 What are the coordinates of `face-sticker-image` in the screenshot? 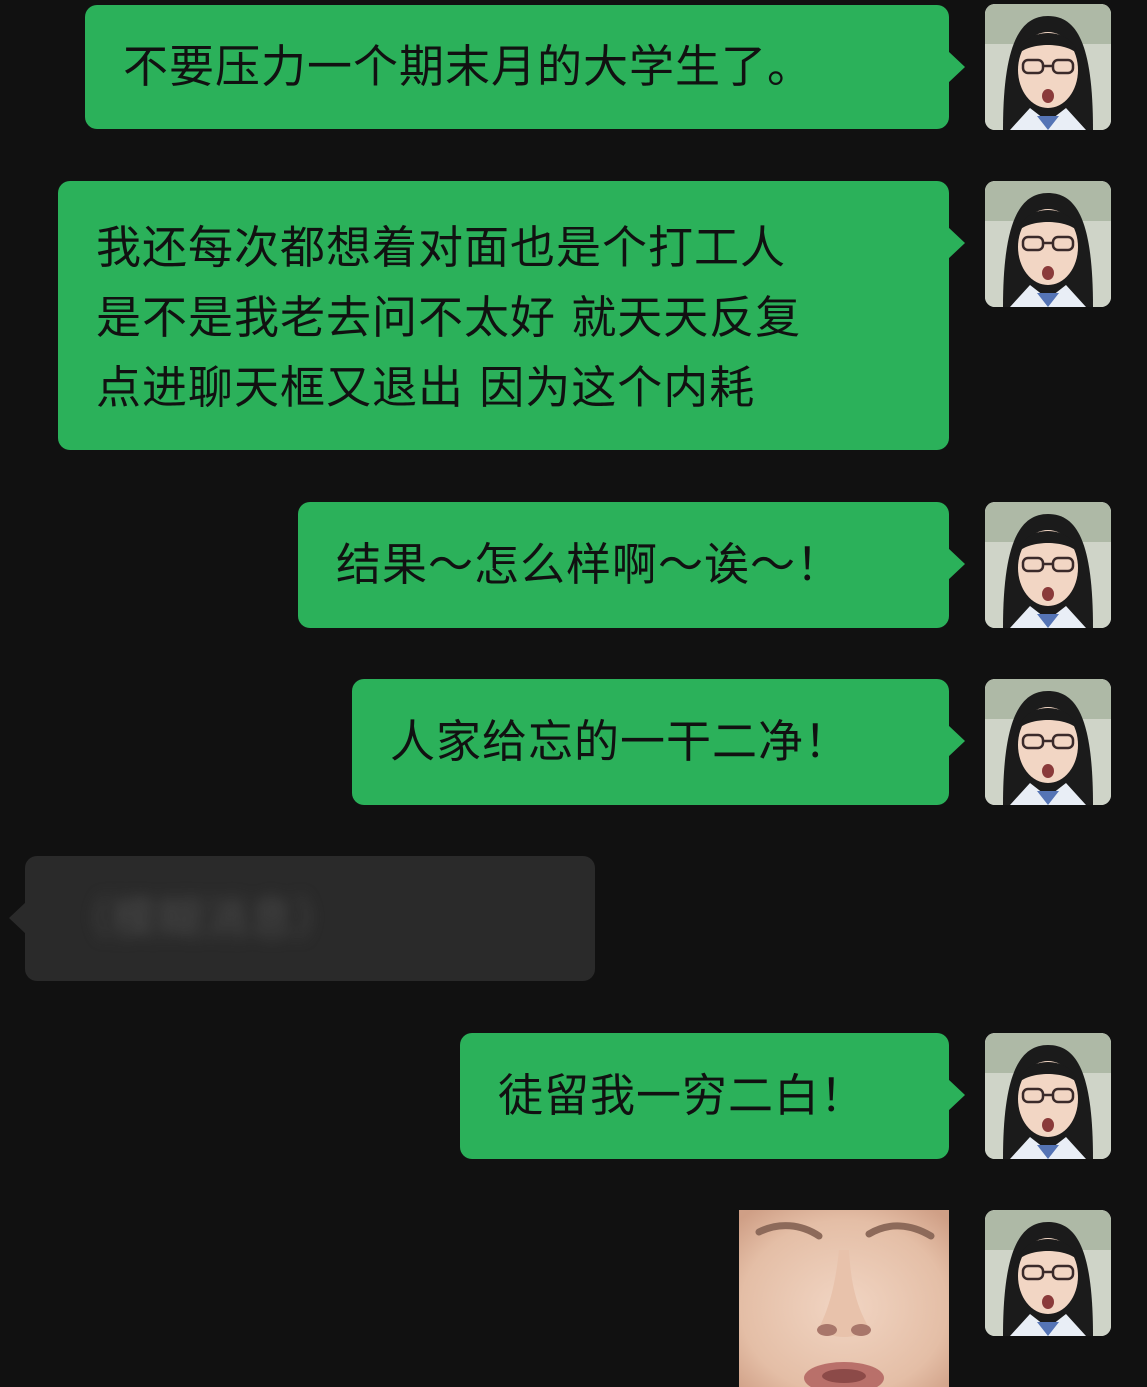 It's located at (844, 1298).